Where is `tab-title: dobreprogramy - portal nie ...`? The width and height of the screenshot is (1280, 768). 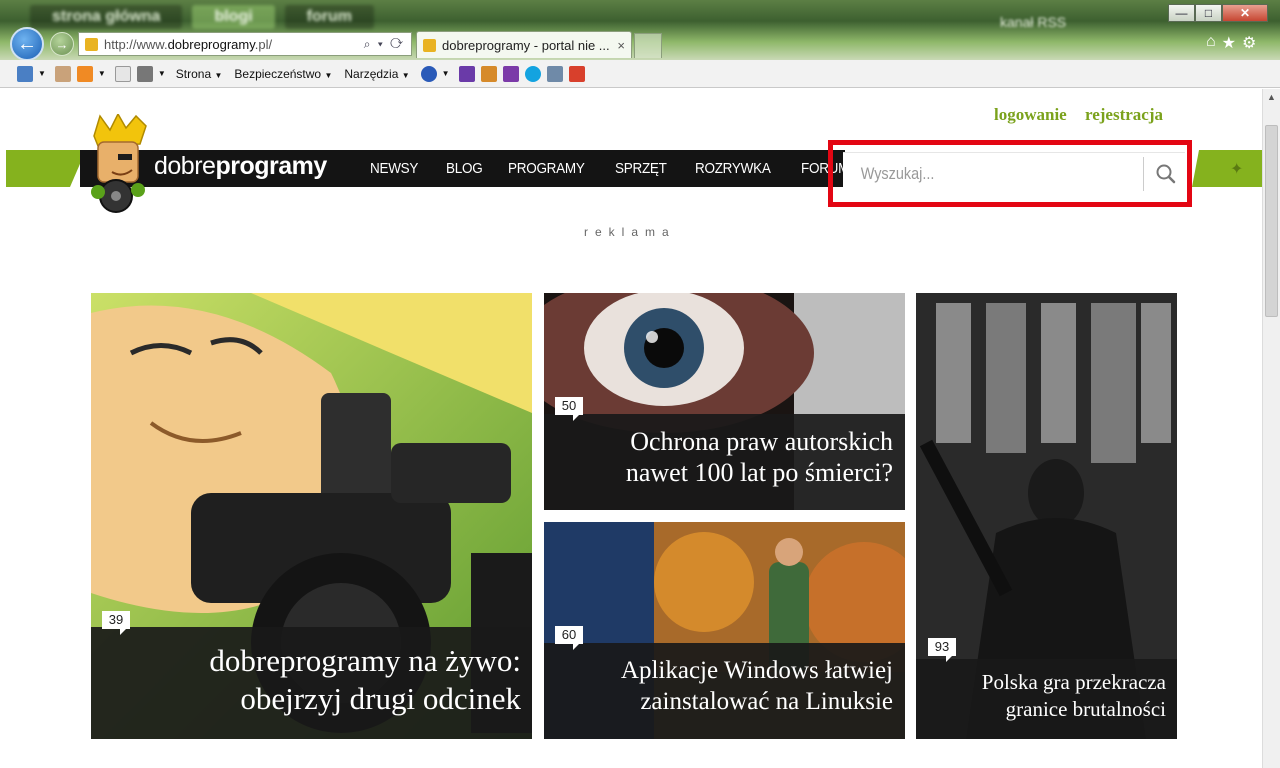 tab-title: dobreprogramy - portal nie ... is located at coordinates (526, 45).